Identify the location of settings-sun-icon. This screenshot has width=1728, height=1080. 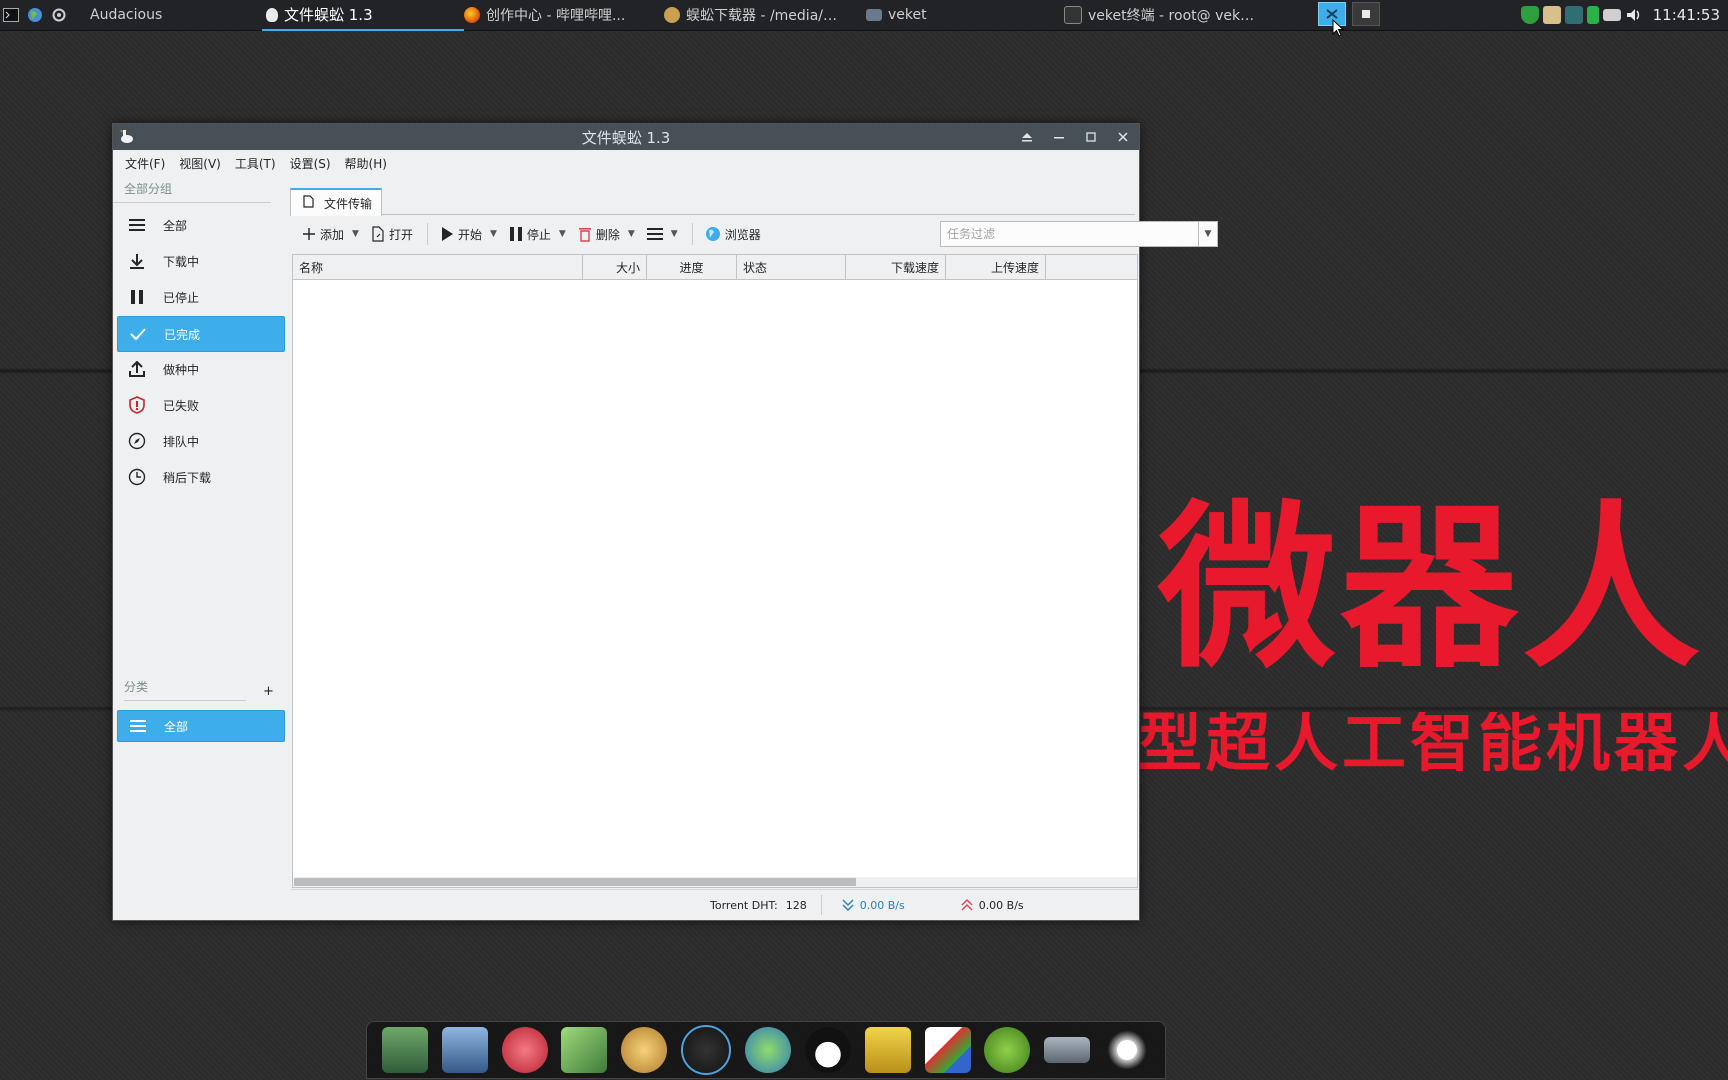
(1127, 1050).